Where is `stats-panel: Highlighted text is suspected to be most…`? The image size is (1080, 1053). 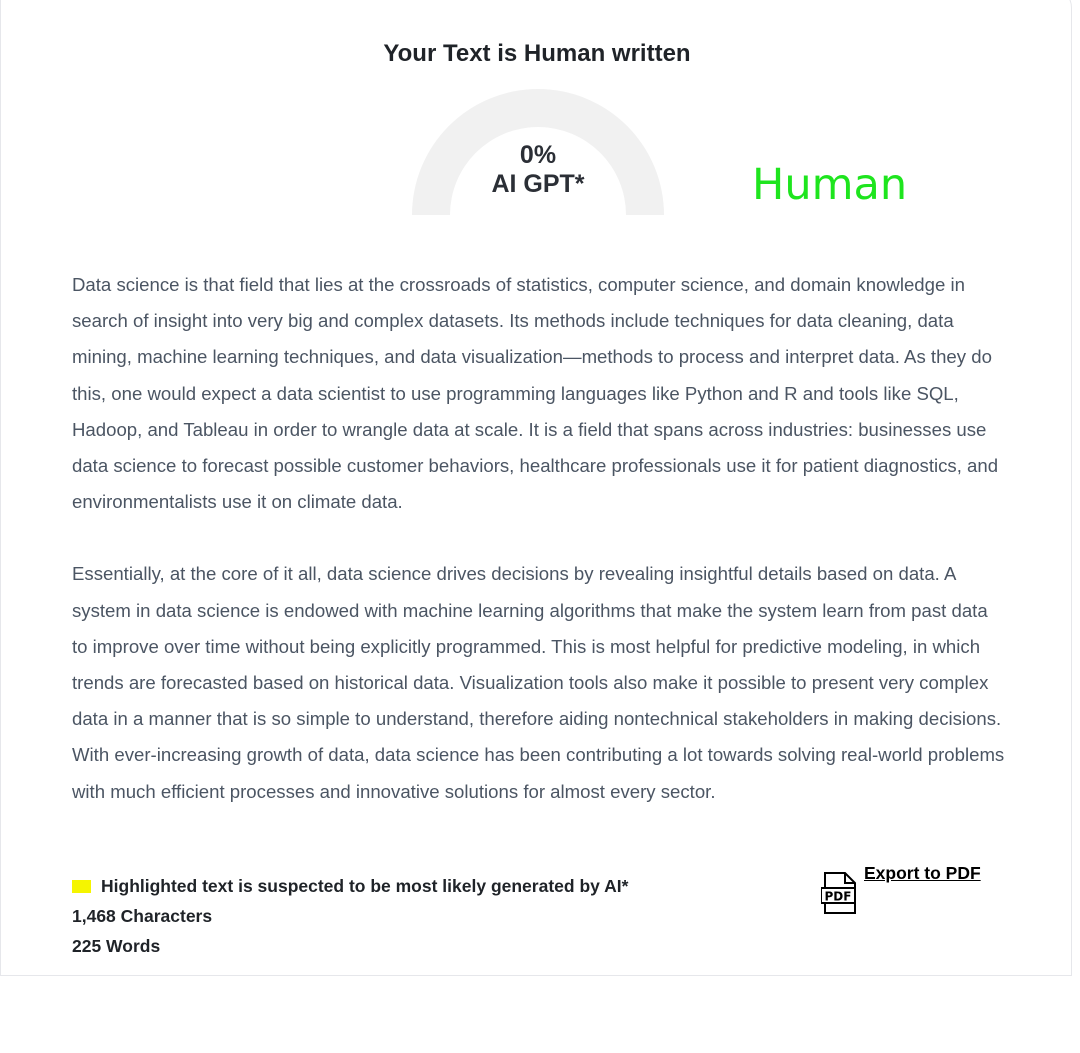 stats-panel: Highlighted text is suspected to be most… is located at coordinates (350, 916).